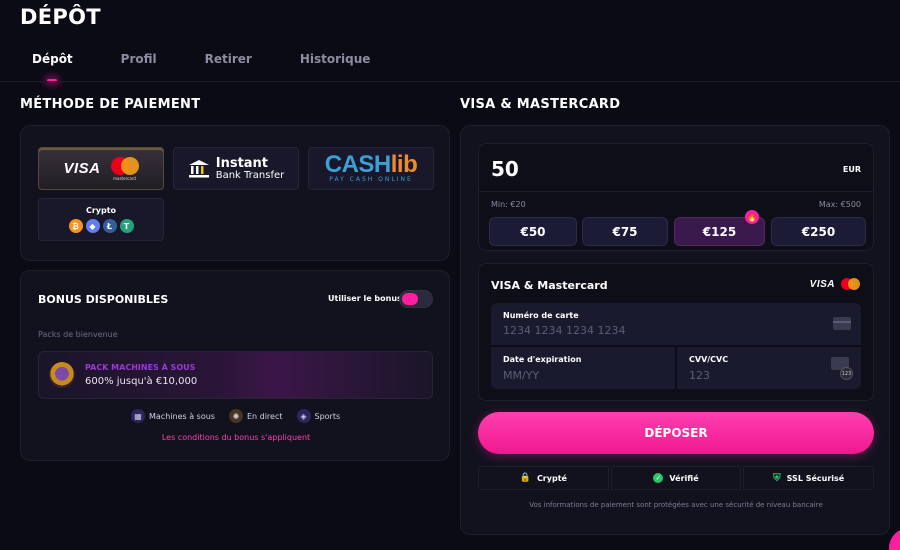  What do you see at coordinates (564, 330) in the screenshot?
I see `card-number-placeholder: 1234 1234 1234 1234` at bounding box center [564, 330].